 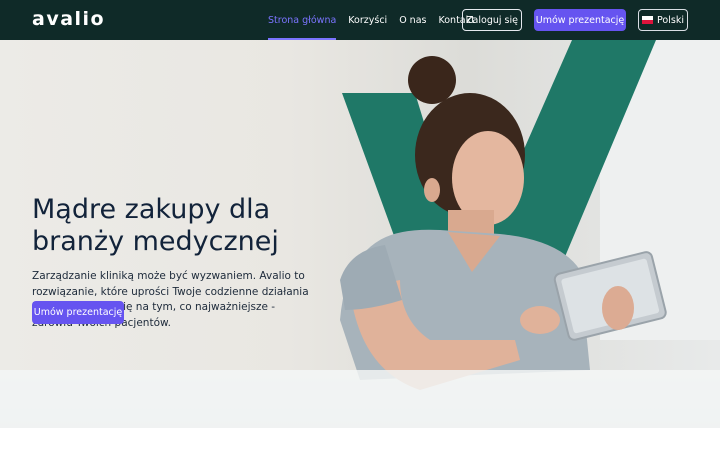 What do you see at coordinates (78, 312) in the screenshot?
I see `book-demo-hero-button: Umów prezentację` at bounding box center [78, 312].